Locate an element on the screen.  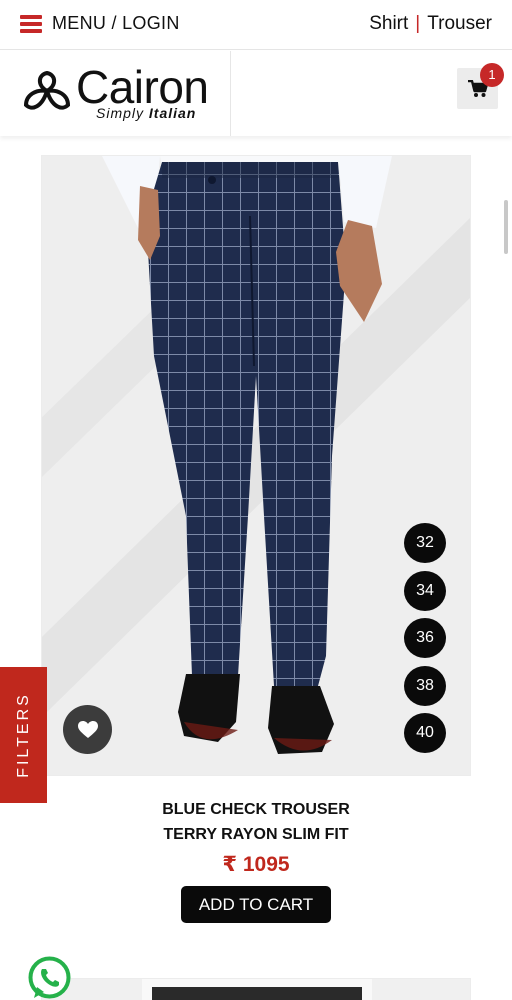
product-name-line2: TERRY RAYON SLIM FIT is located at coordinates (256, 834).